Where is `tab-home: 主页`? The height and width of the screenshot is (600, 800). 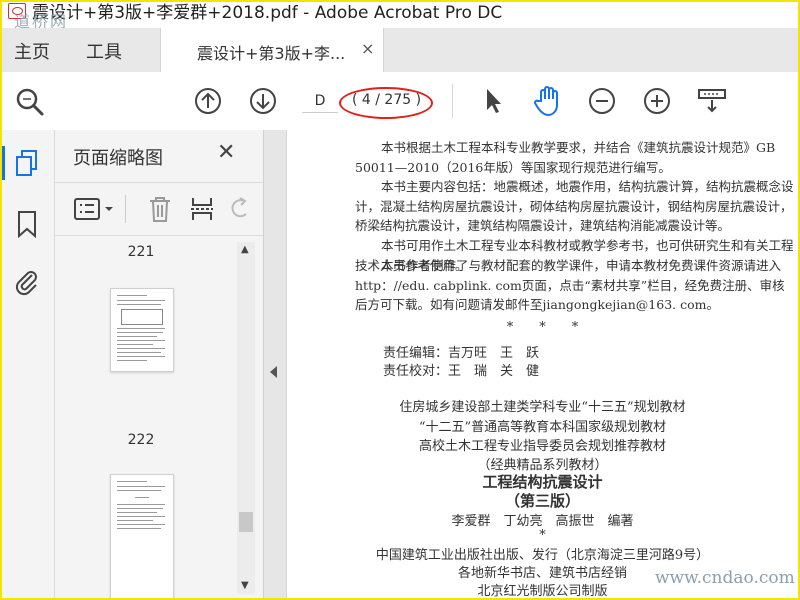
tab-home: 主页 is located at coordinates (32, 51).